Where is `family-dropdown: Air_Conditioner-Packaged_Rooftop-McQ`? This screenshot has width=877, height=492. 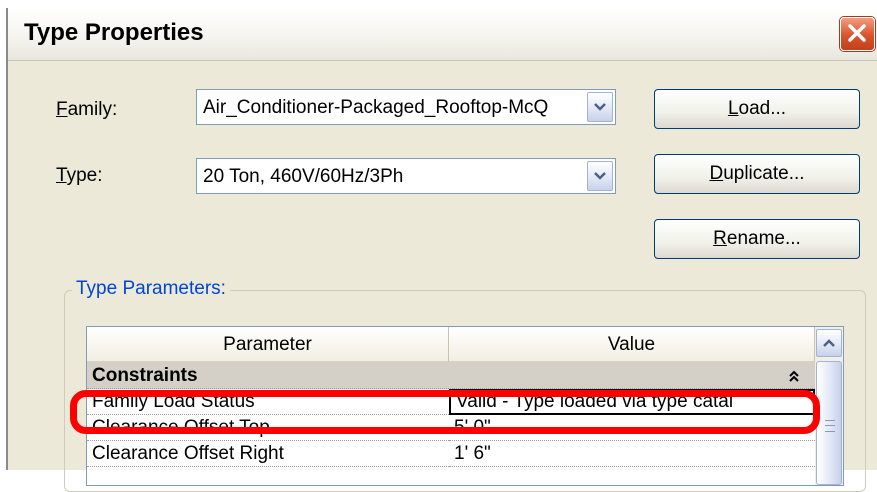
family-dropdown: Air_Conditioner-Packaged_Rooftop-McQ is located at coordinates (406, 107).